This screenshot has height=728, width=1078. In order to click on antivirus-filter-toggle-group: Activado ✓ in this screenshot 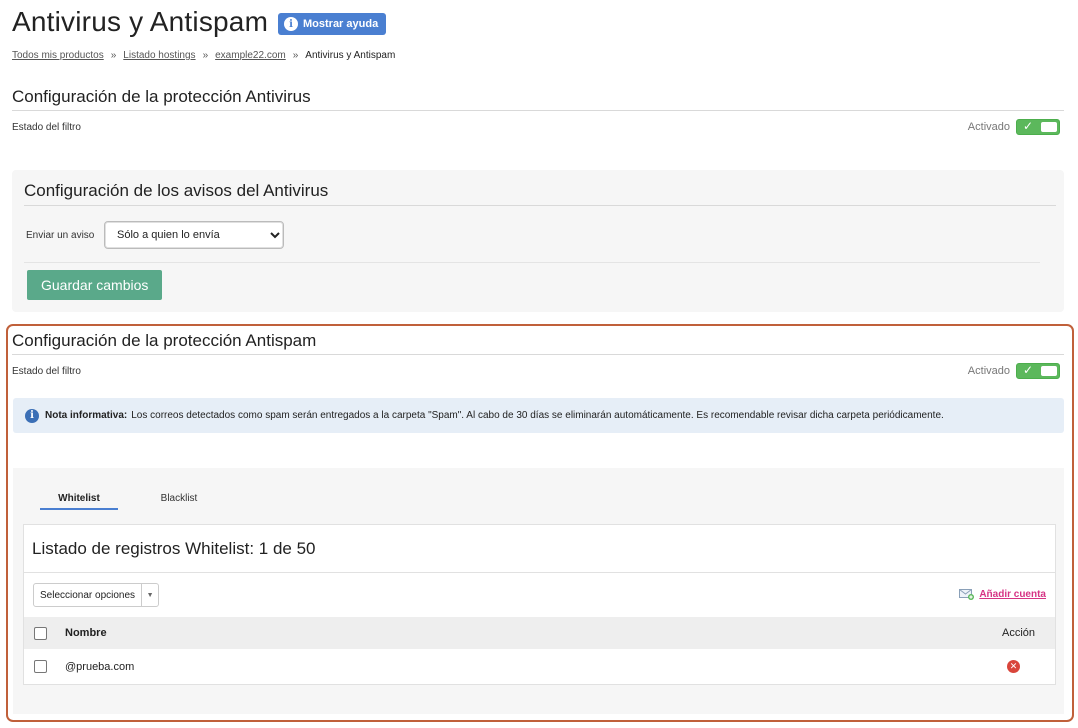, I will do `click(1014, 127)`.